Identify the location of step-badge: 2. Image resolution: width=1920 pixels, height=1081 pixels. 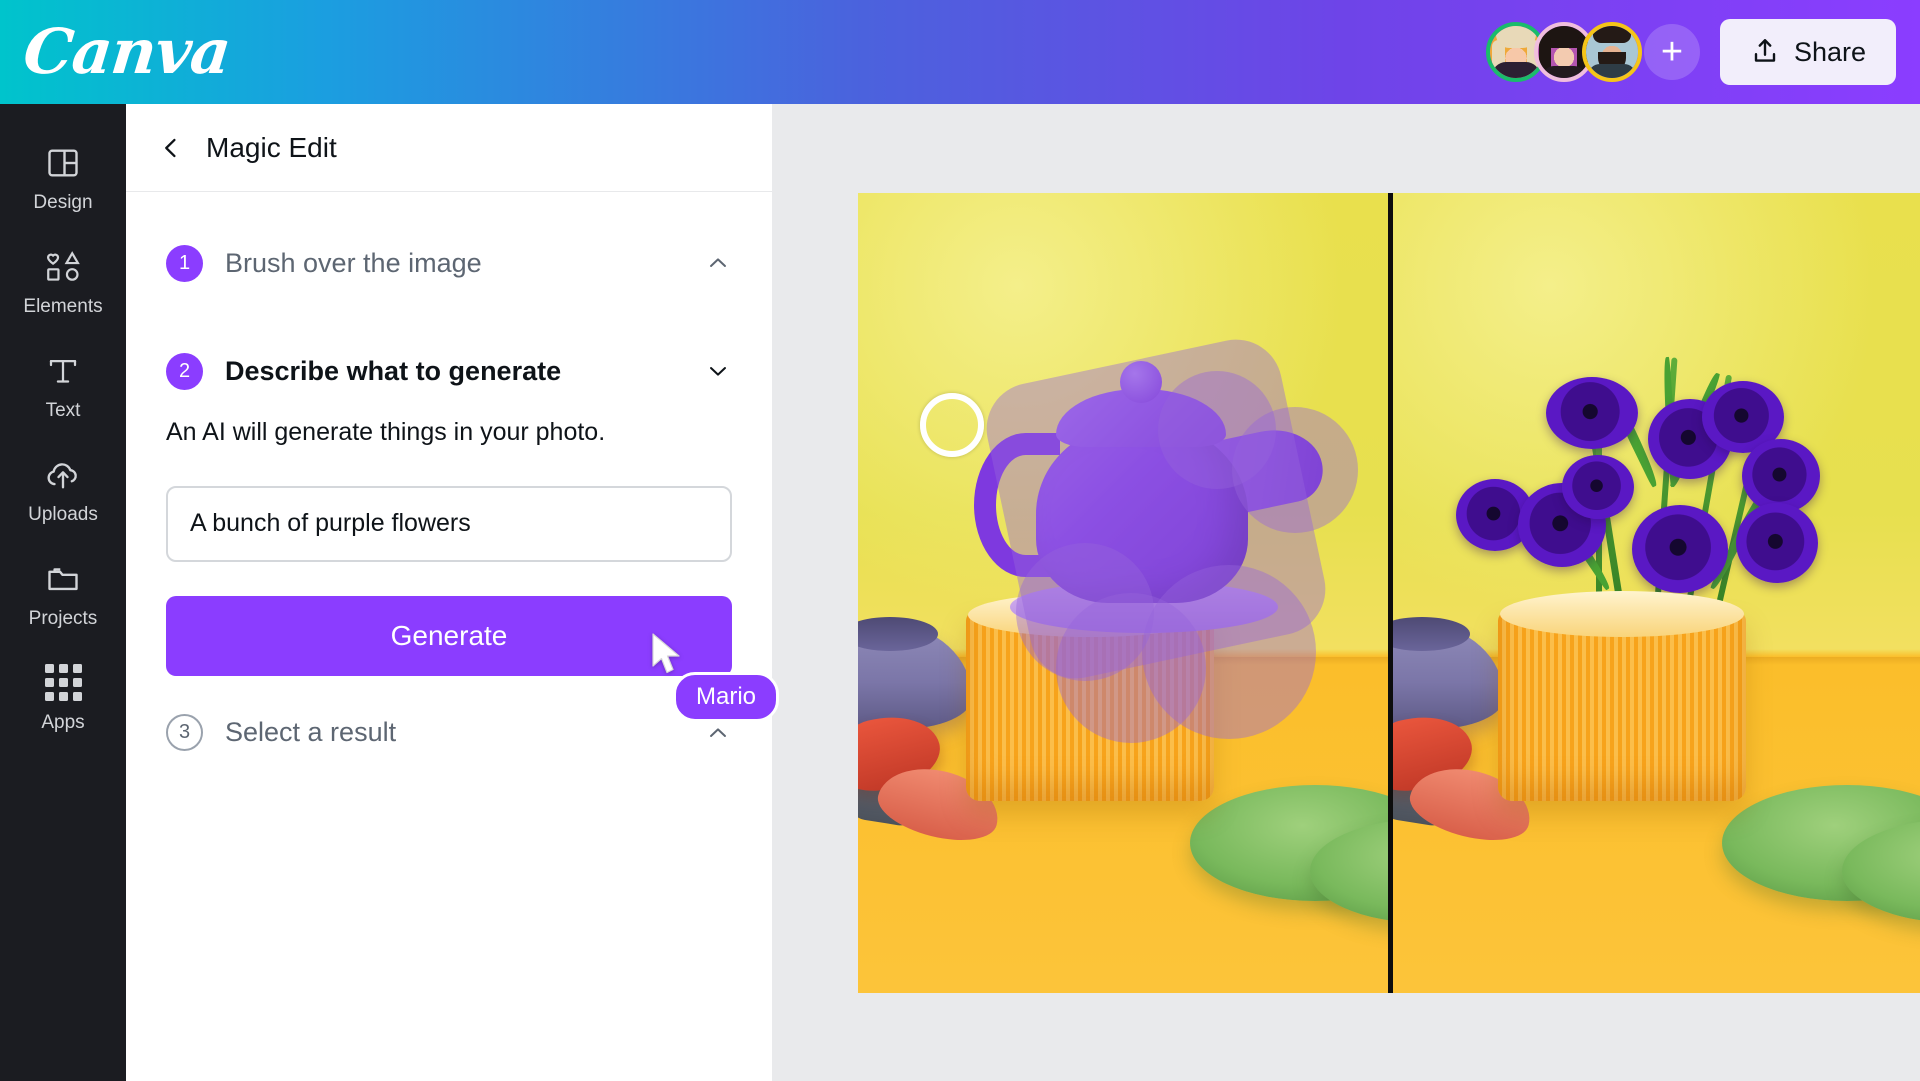
(184, 371).